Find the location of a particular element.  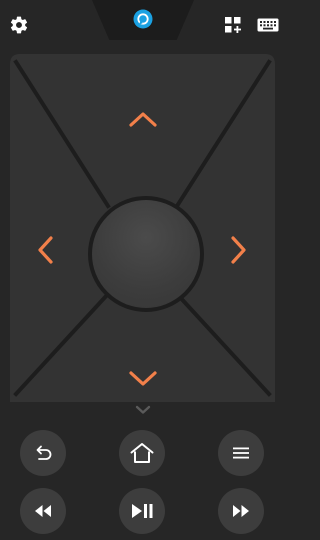

settings-button is located at coordinates (19, 25).